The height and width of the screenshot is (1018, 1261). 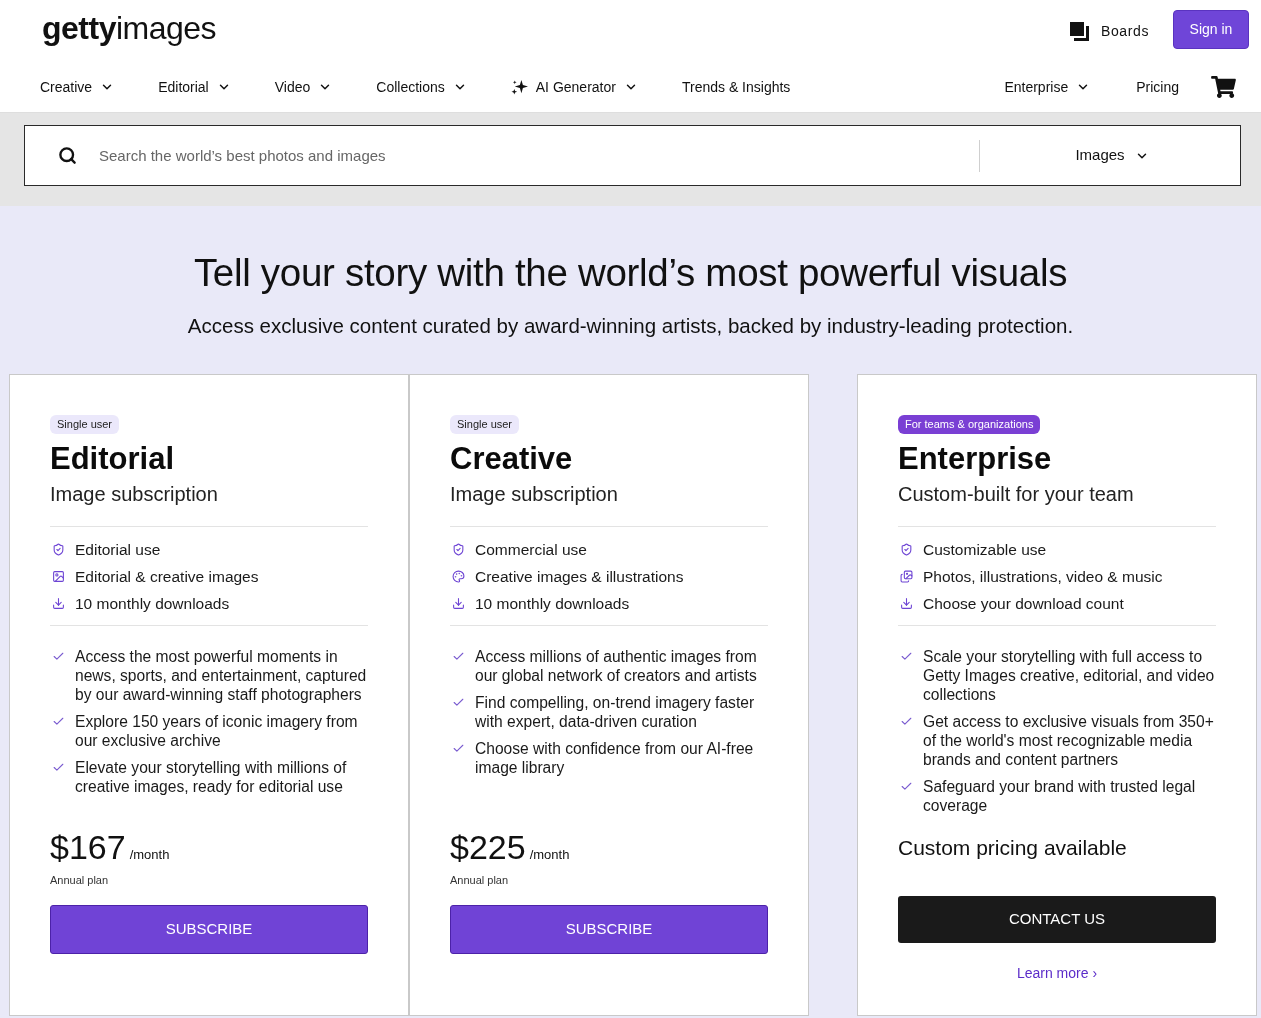 I want to click on logo: gettyimages, so click(x=129, y=28).